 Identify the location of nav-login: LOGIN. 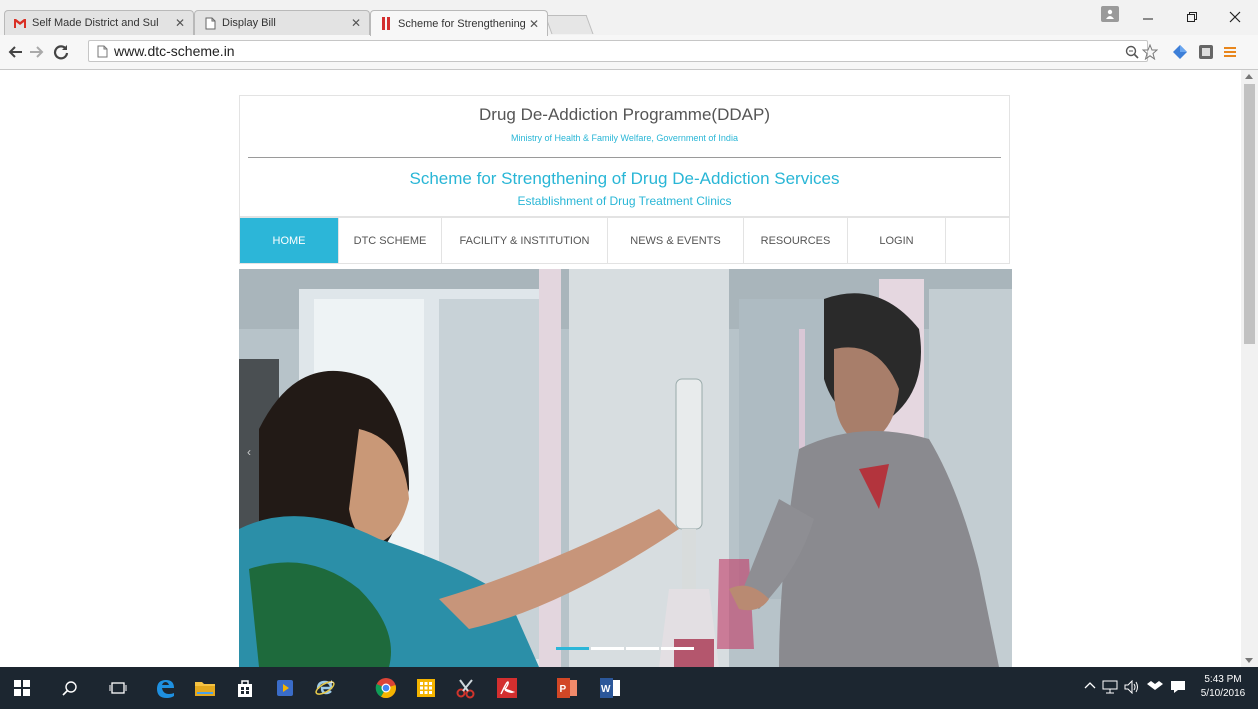
(897, 240).